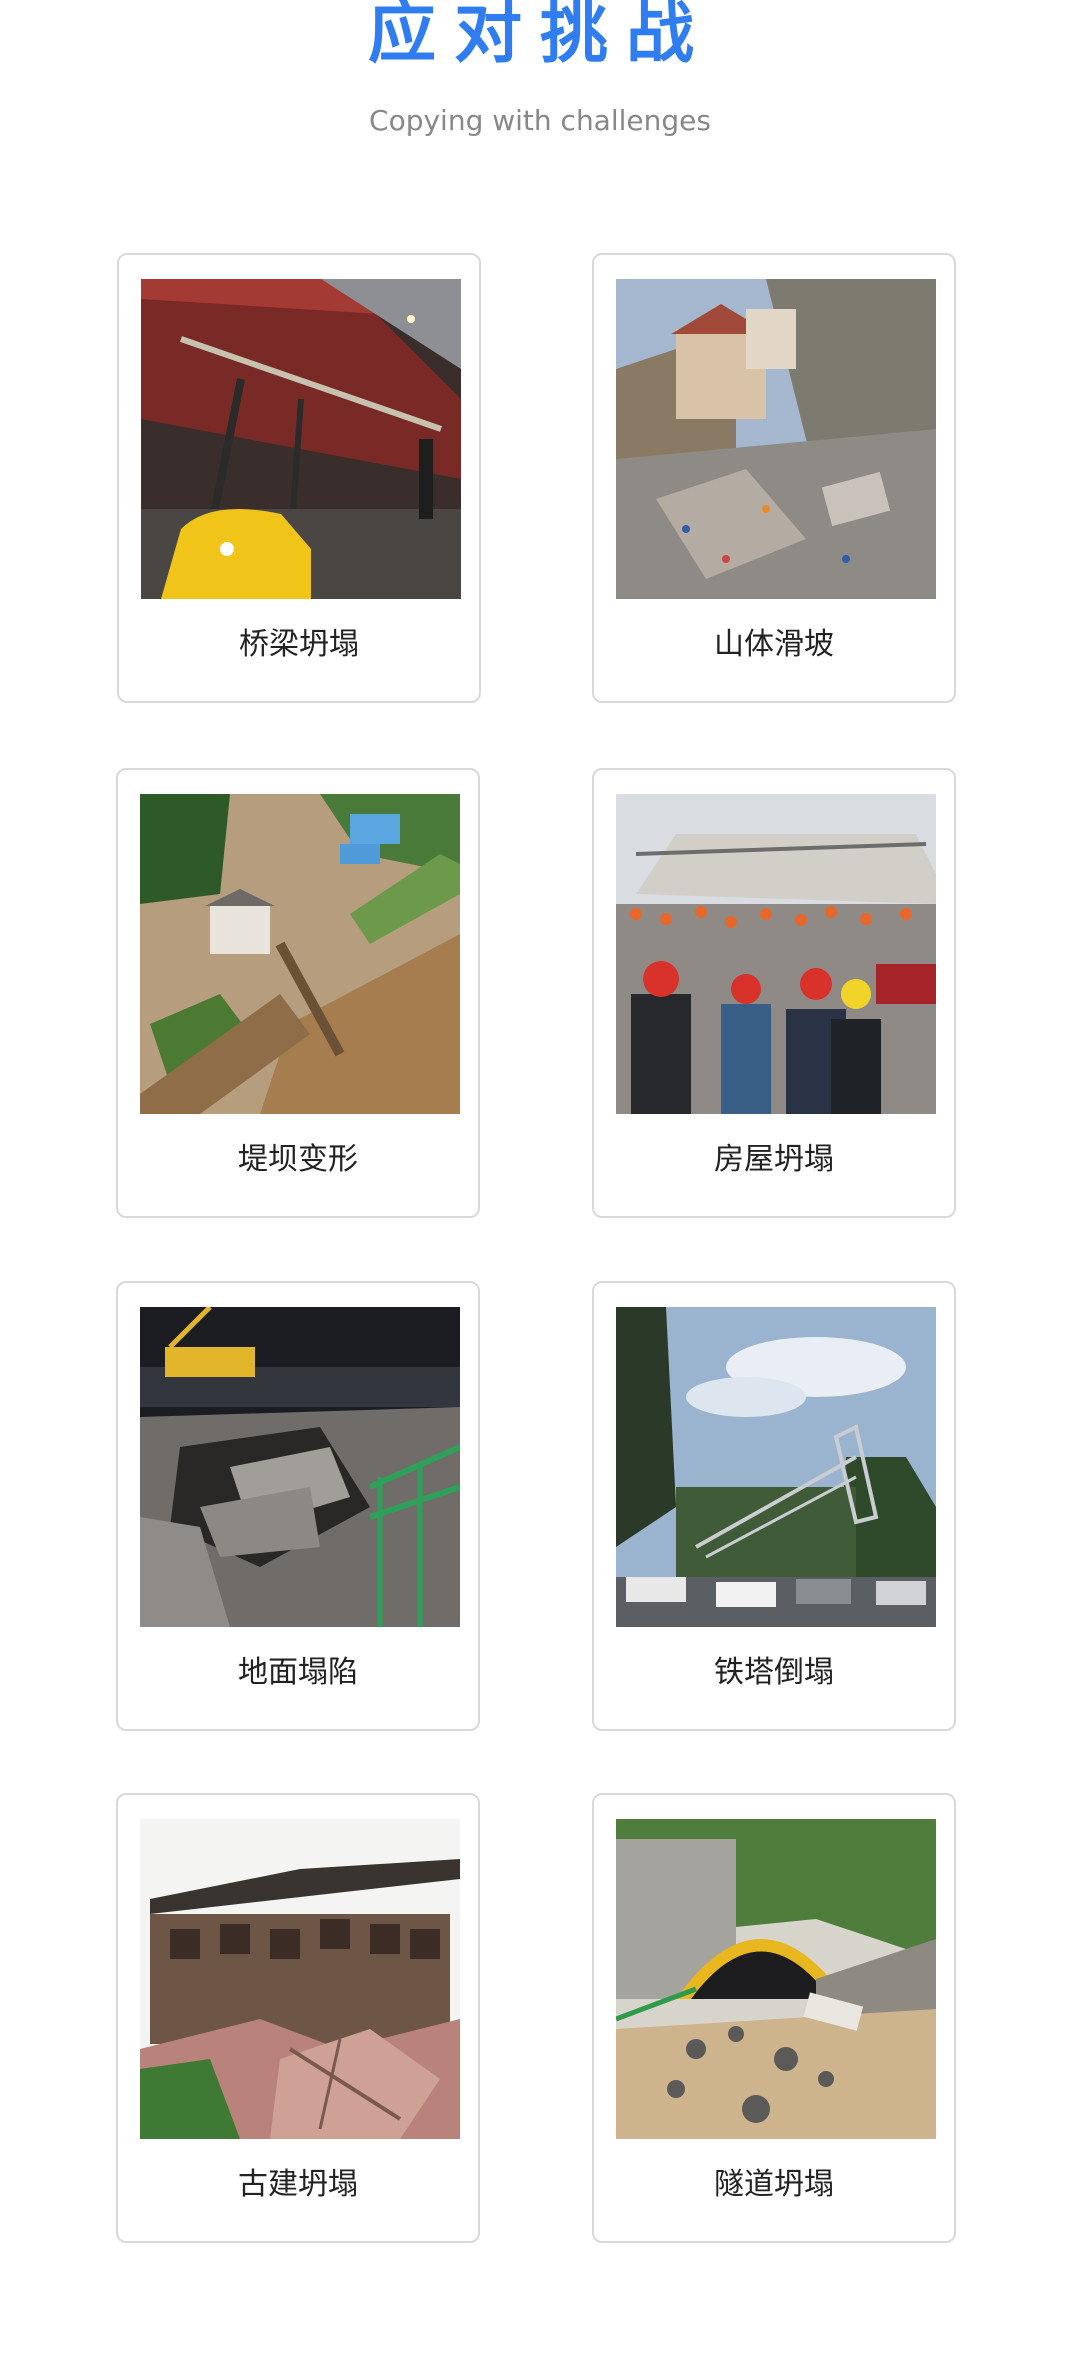 The image size is (1080, 2372). What do you see at coordinates (776, 439) in the screenshot?
I see `landslide-photo` at bounding box center [776, 439].